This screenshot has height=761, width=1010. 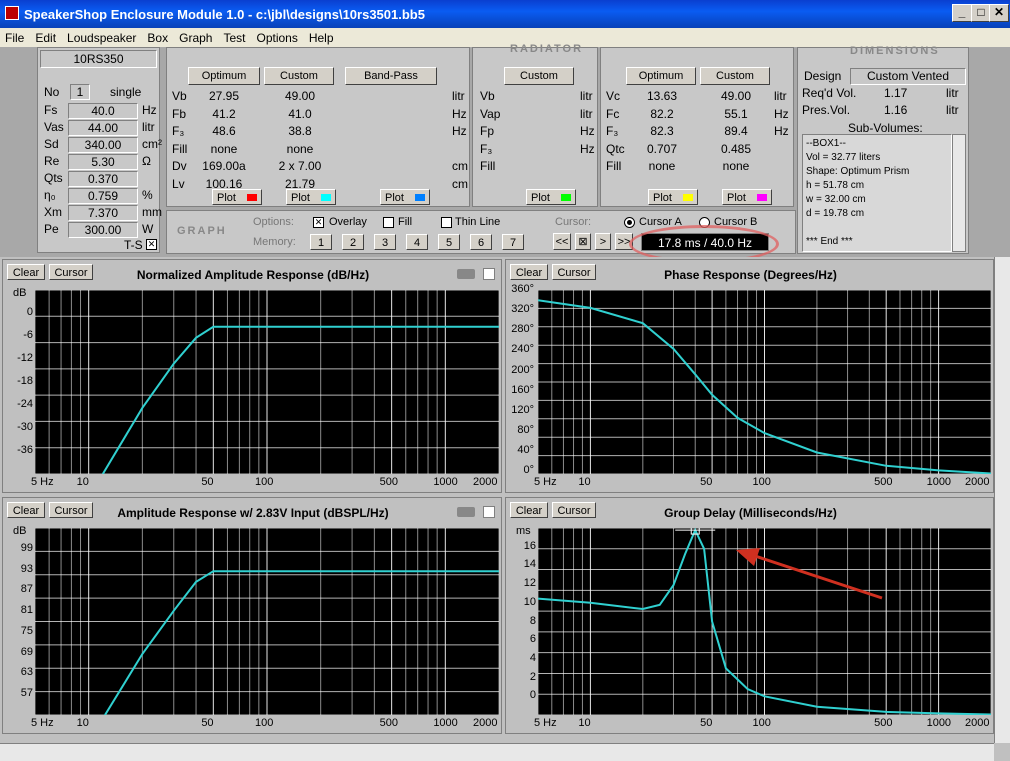 What do you see at coordinates (513, 242) in the screenshot?
I see `memory-button-7: 7` at bounding box center [513, 242].